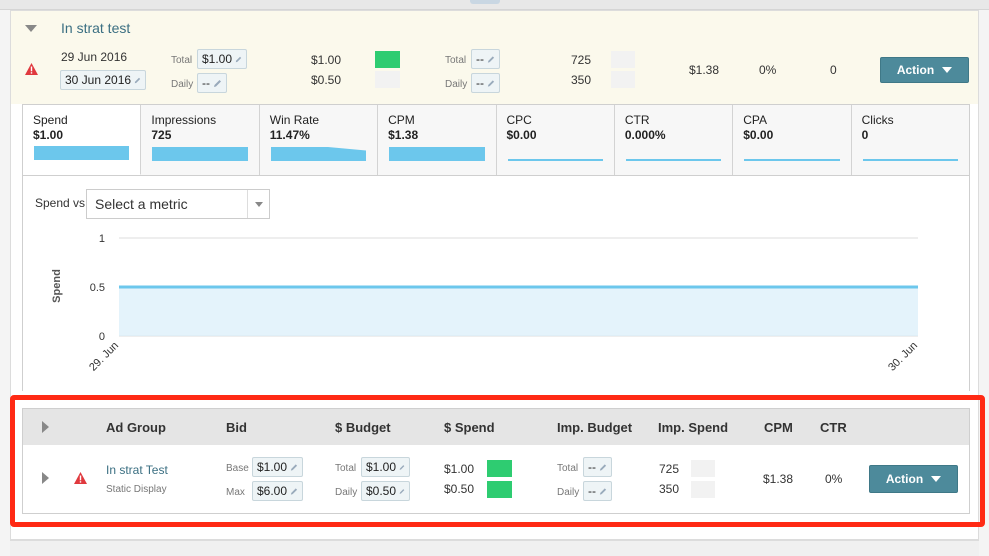 The width and height of the screenshot is (989, 556). What do you see at coordinates (581, 60) in the screenshot?
I see `impressions-total: 725` at bounding box center [581, 60].